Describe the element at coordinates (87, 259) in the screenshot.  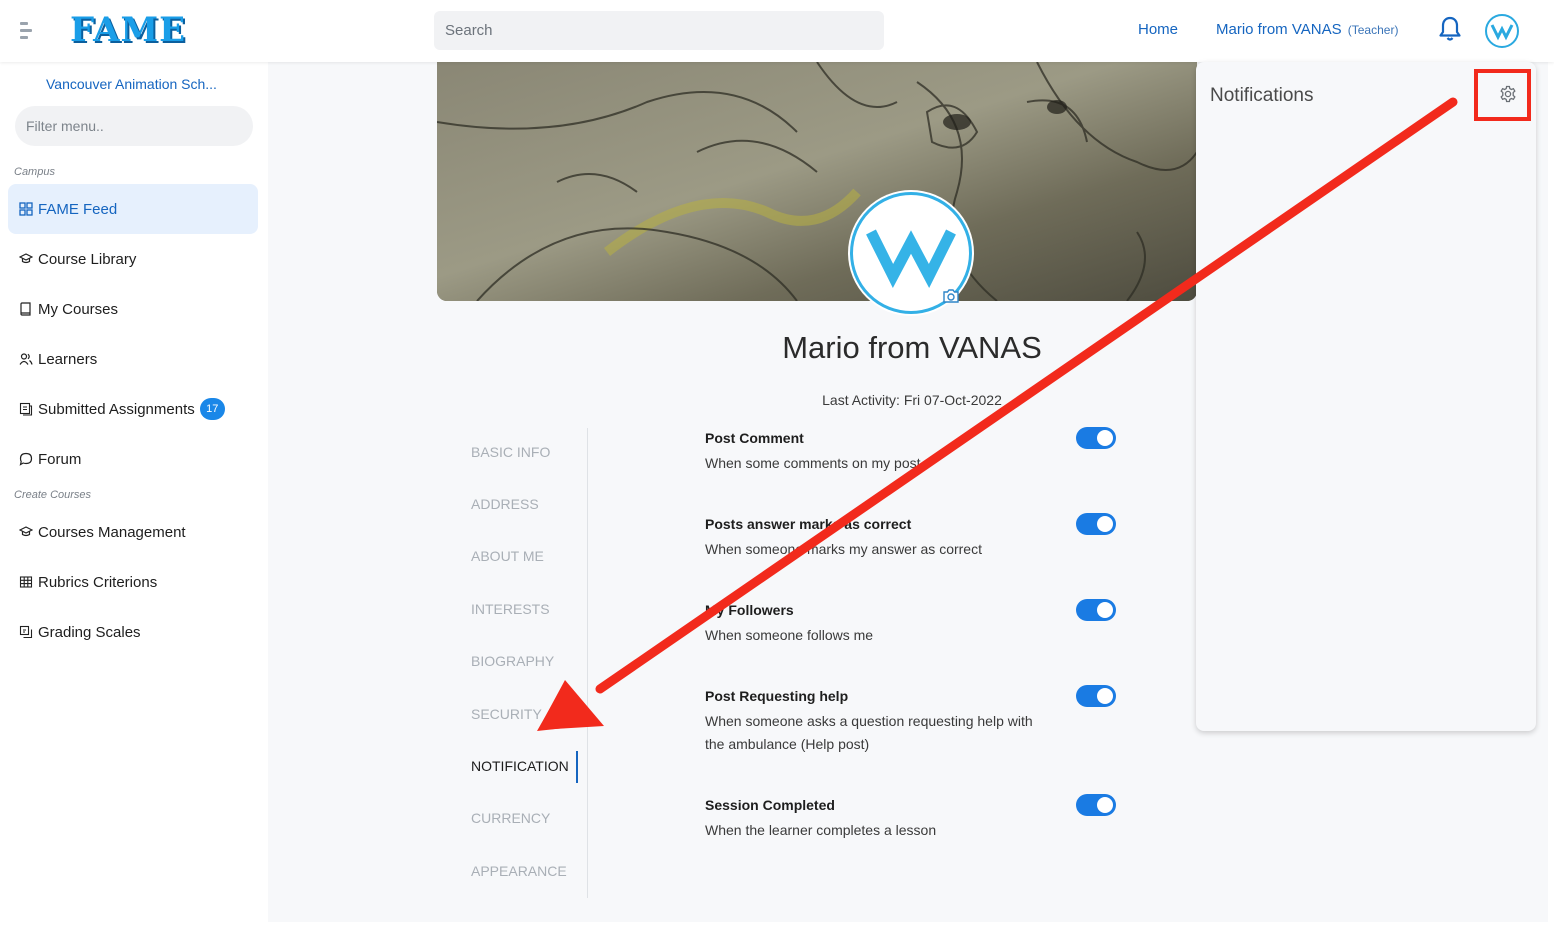
I see `sidebar-item-label: Course Library` at that location.